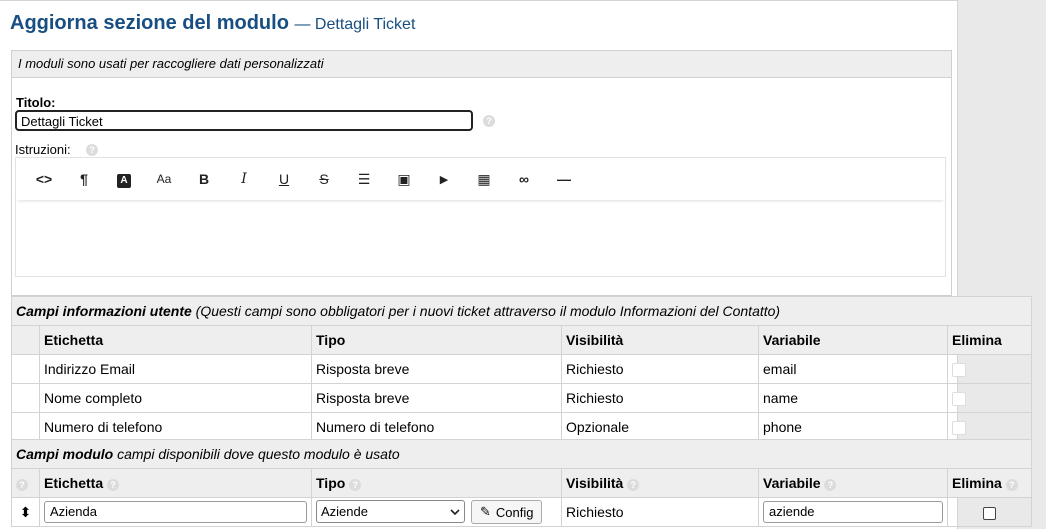 The width and height of the screenshot is (1046, 529). I want to click on strikethrough-icon: S, so click(324, 179).